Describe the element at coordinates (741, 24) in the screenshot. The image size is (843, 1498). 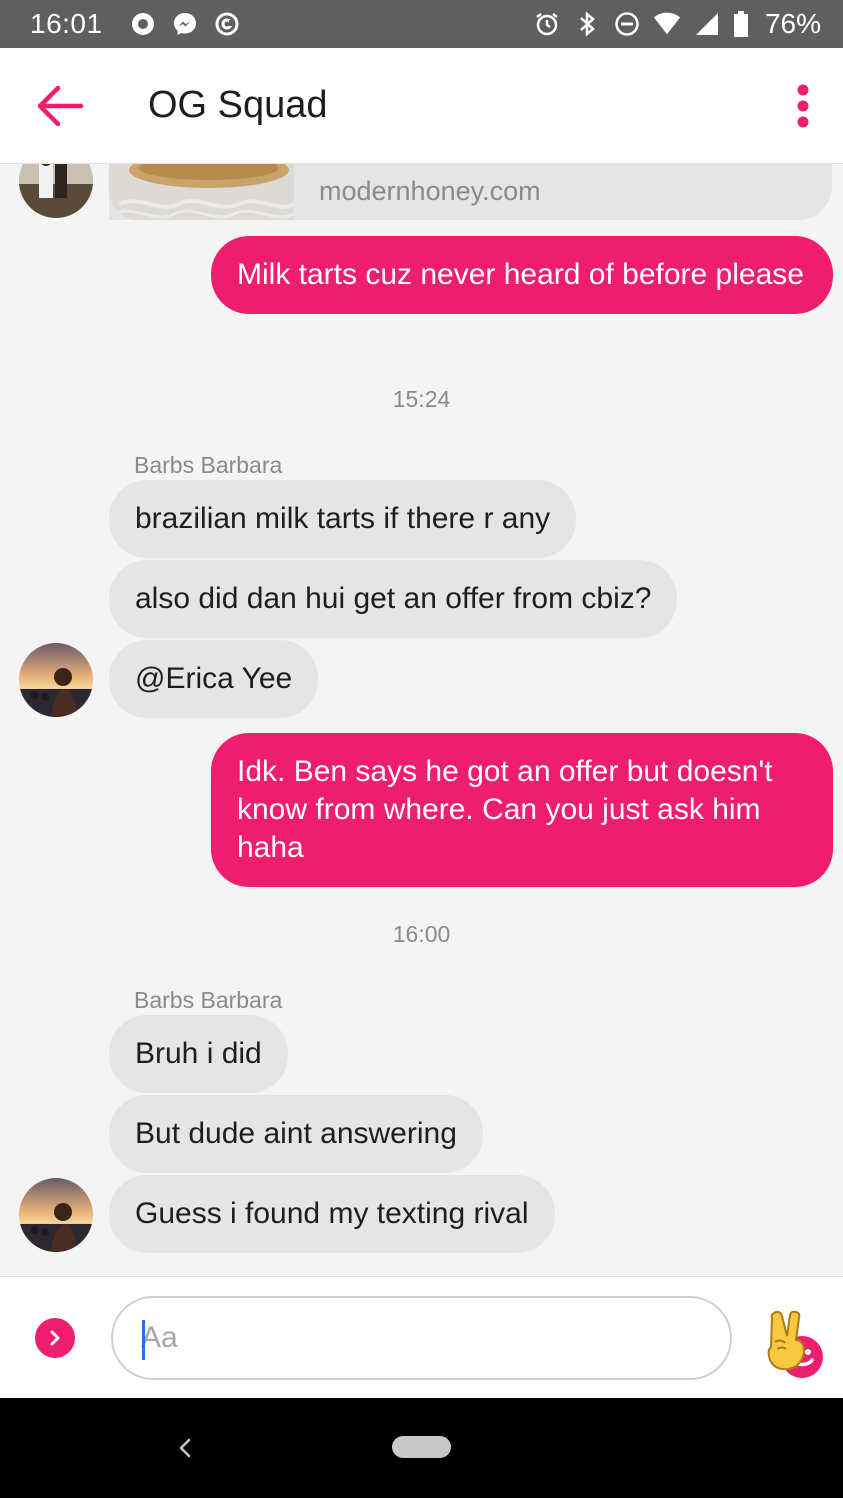
I see `battery-icon` at that location.